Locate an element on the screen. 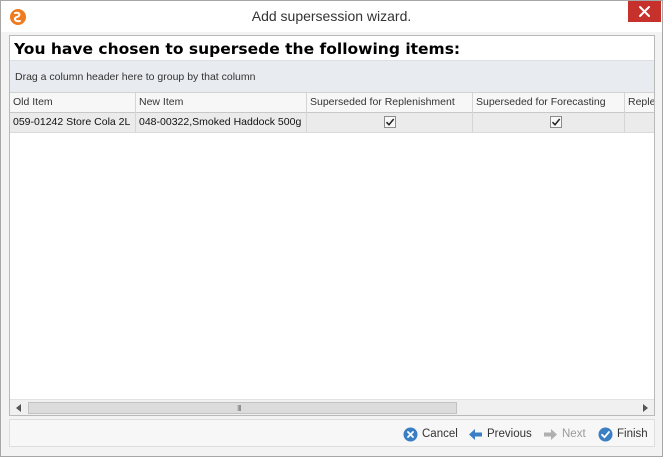 Image resolution: width=663 pixels, height=457 pixels. superseded-replenishment-cell is located at coordinates (390, 122).